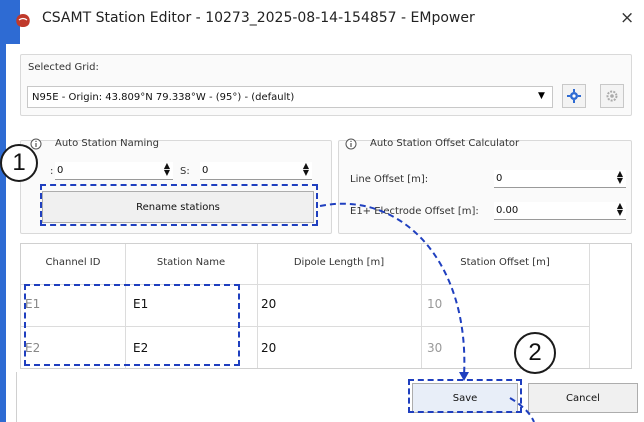 Image resolution: width=644 pixels, height=422 pixels. Describe the element at coordinates (464, 376) in the screenshot. I see `arrow-head` at that location.